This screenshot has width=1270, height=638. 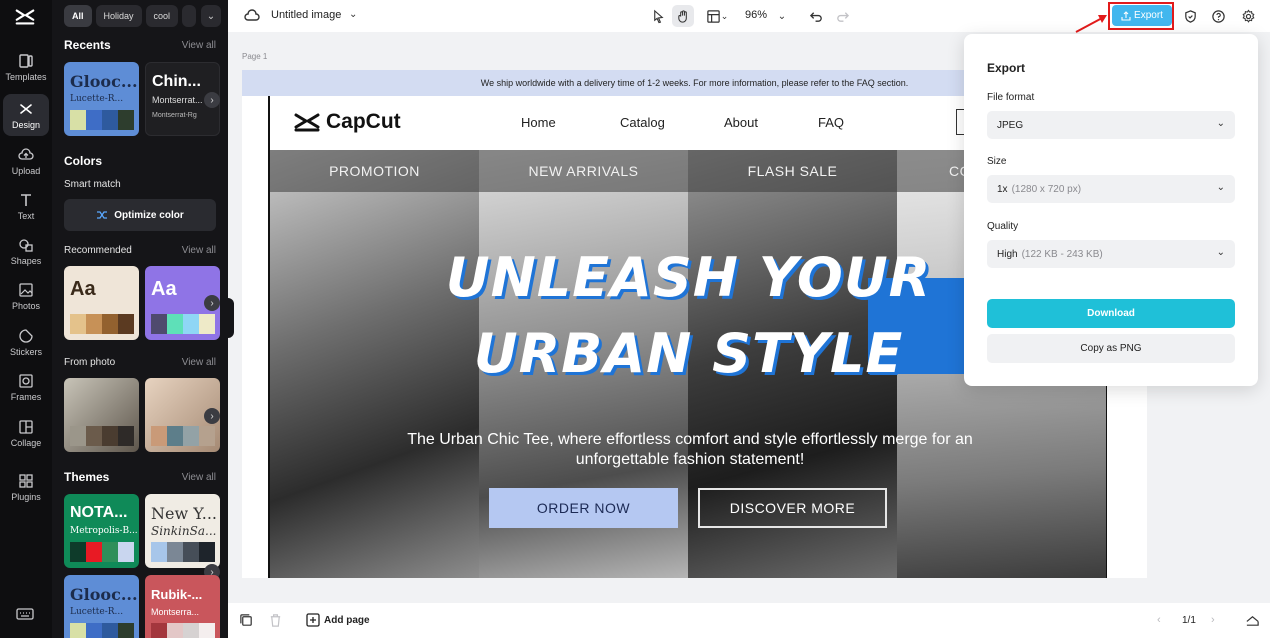 I want to click on panel-label-flash-sale: FLASH SALE, so click(x=792, y=171).